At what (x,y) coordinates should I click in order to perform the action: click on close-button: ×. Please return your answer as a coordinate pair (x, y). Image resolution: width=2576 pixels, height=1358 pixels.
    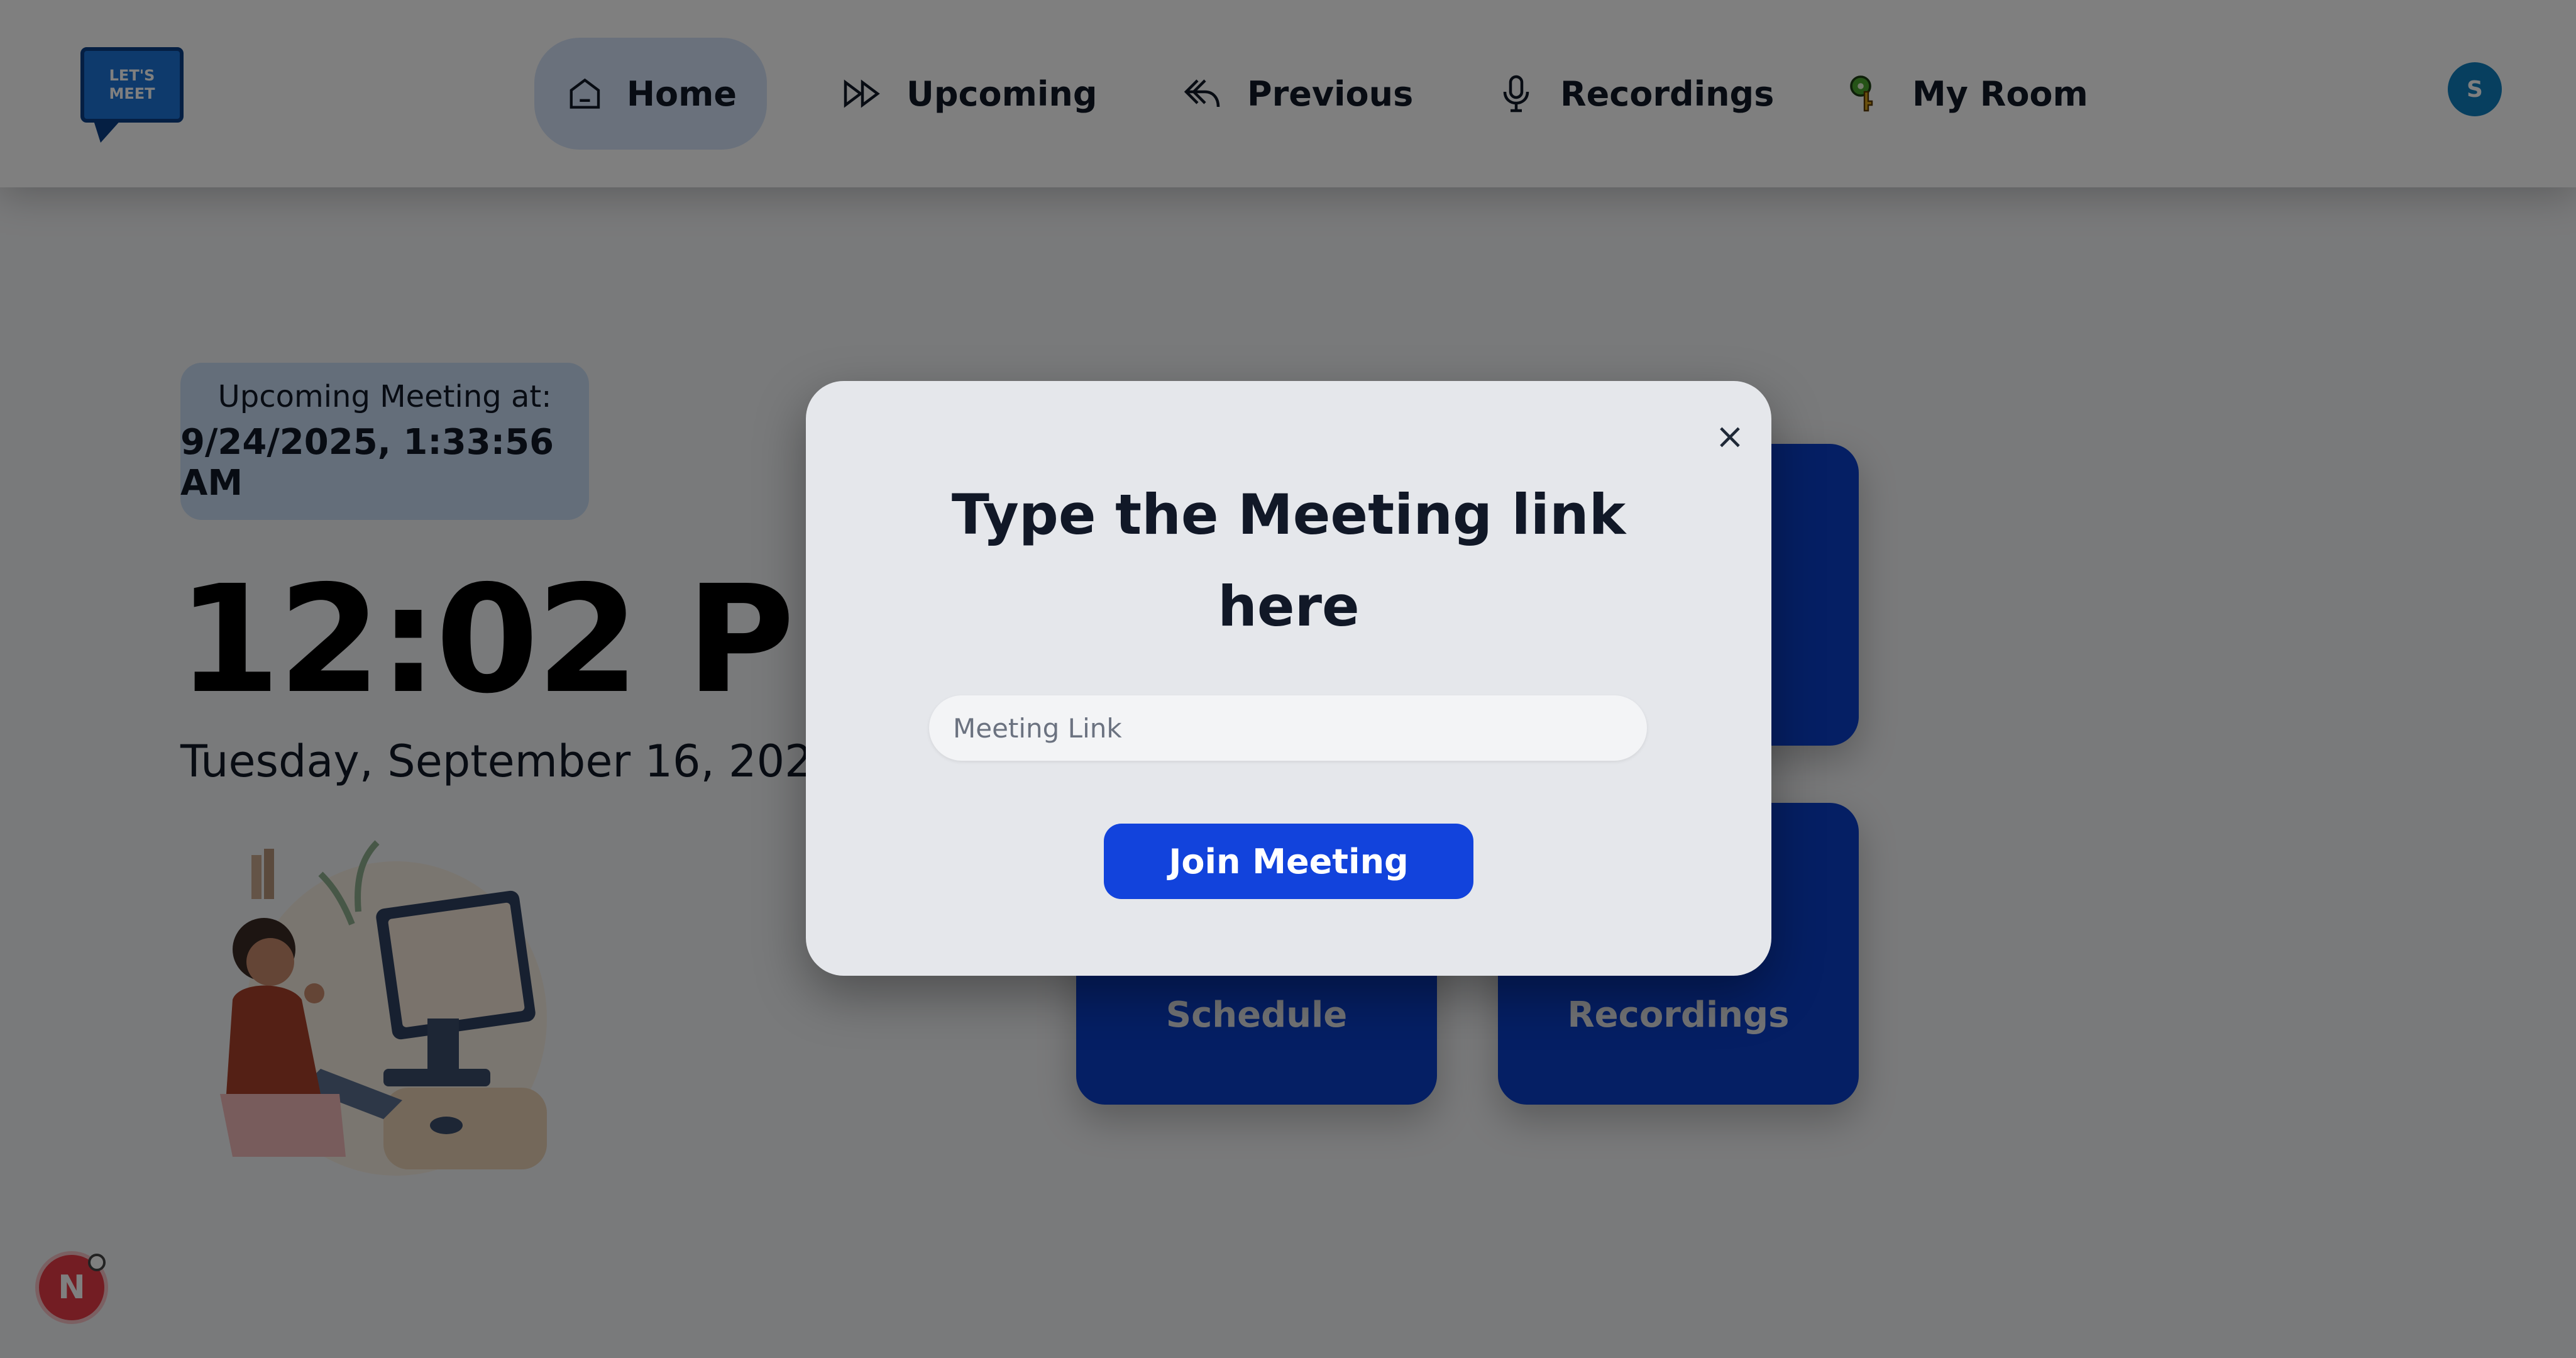
    Looking at the image, I should click on (1730, 436).